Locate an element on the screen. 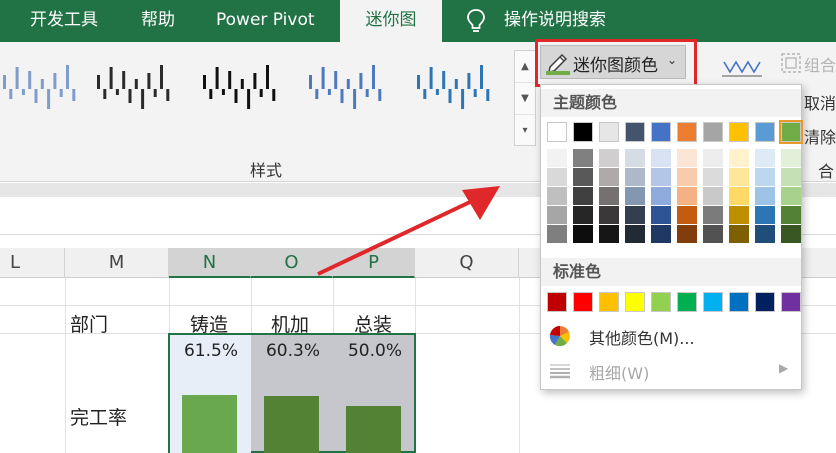 The height and width of the screenshot is (453, 836). gallery-up-button: ▲ is located at coordinates (525, 67).